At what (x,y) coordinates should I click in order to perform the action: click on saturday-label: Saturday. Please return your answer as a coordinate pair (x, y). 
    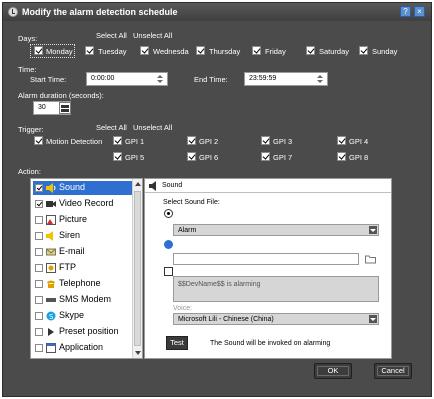
    Looking at the image, I should click on (334, 51).